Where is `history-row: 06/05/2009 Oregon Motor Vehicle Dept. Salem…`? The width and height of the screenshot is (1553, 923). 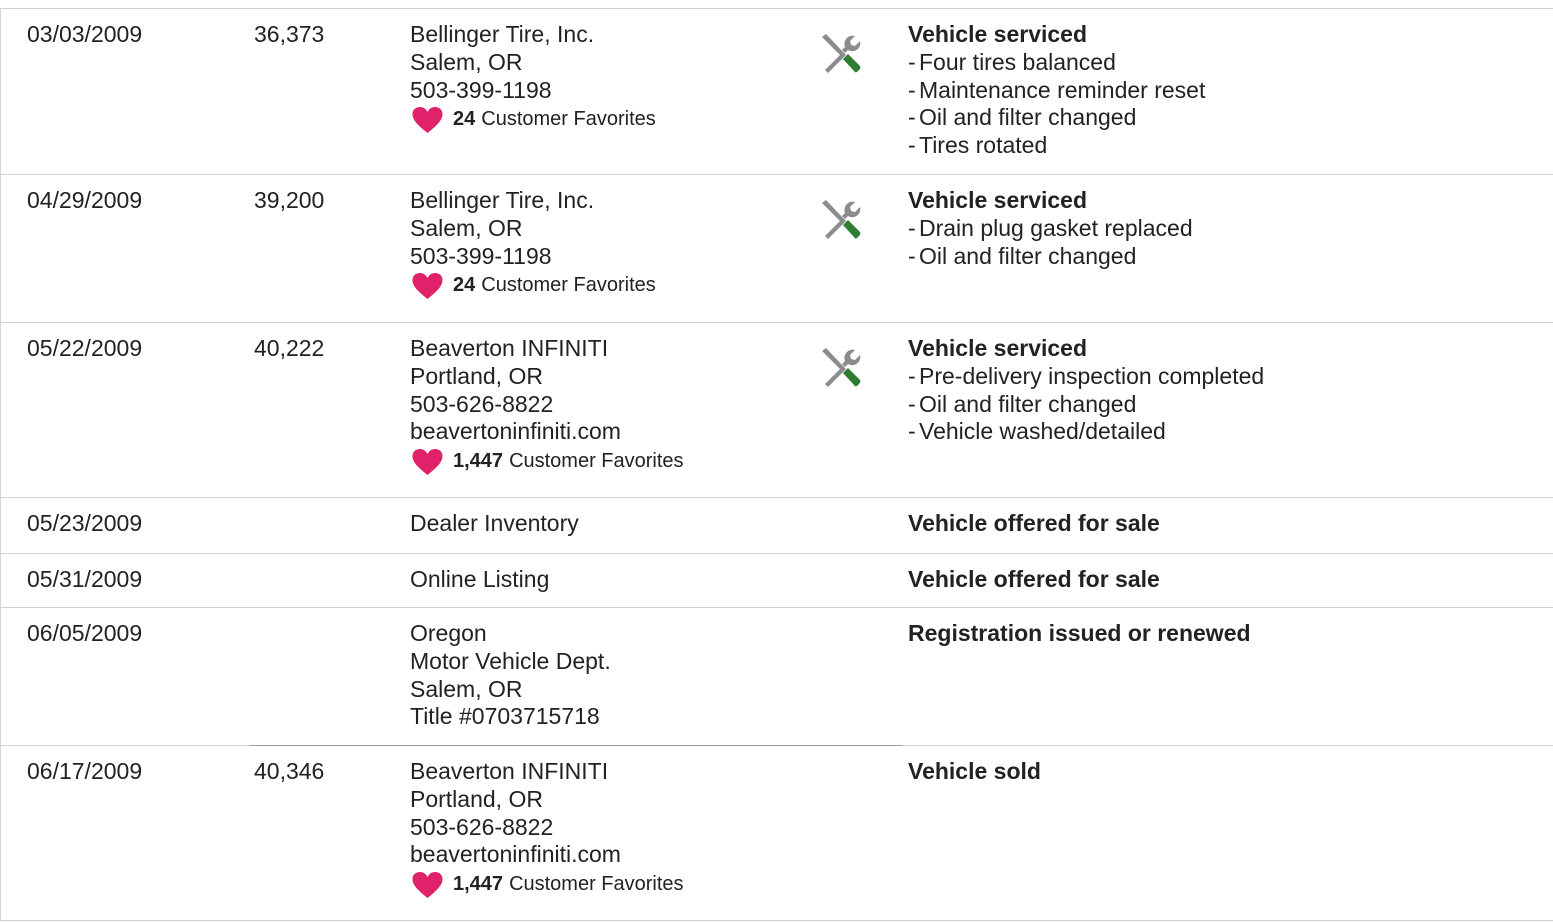 history-row: 06/05/2009 Oregon Motor Vehicle Dept. Salem… is located at coordinates (776, 677).